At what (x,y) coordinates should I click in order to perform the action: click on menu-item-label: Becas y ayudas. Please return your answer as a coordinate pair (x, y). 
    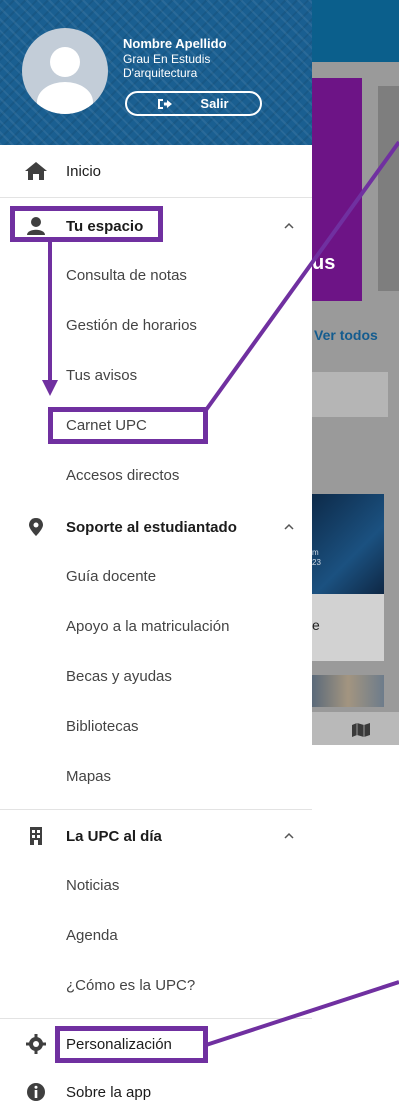
    Looking at the image, I should click on (119, 676).